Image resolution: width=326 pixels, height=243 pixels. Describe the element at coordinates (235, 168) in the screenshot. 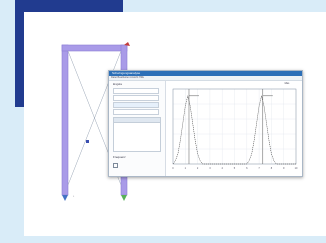

I see `x-tick-label: 5` at that location.